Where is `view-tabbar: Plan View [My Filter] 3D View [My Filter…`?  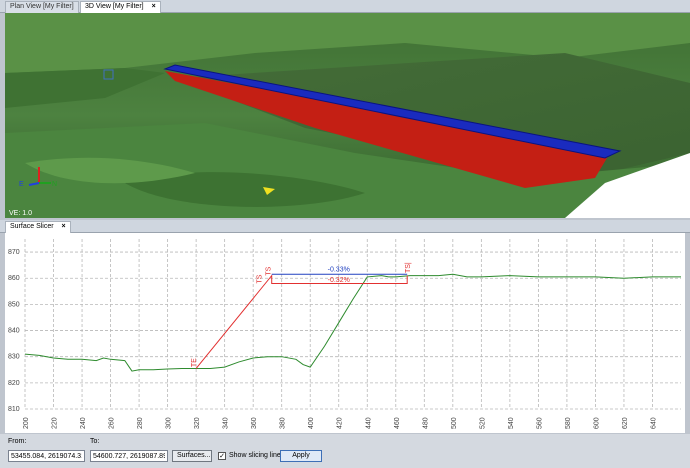
view-tabbar: Plan View [My Filter] 3D View [My Filter… is located at coordinates (345, 6).